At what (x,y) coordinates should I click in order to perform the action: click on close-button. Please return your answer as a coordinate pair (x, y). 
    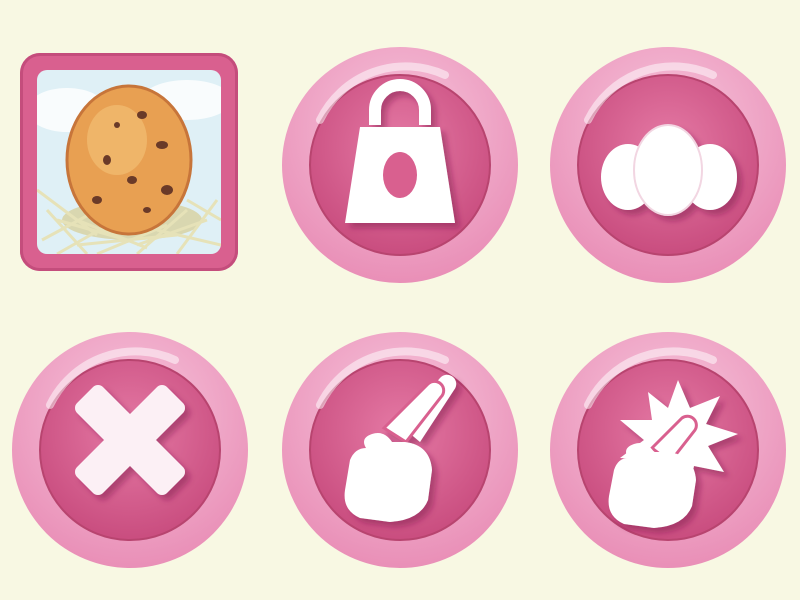
    Looking at the image, I should click on (130, 450).